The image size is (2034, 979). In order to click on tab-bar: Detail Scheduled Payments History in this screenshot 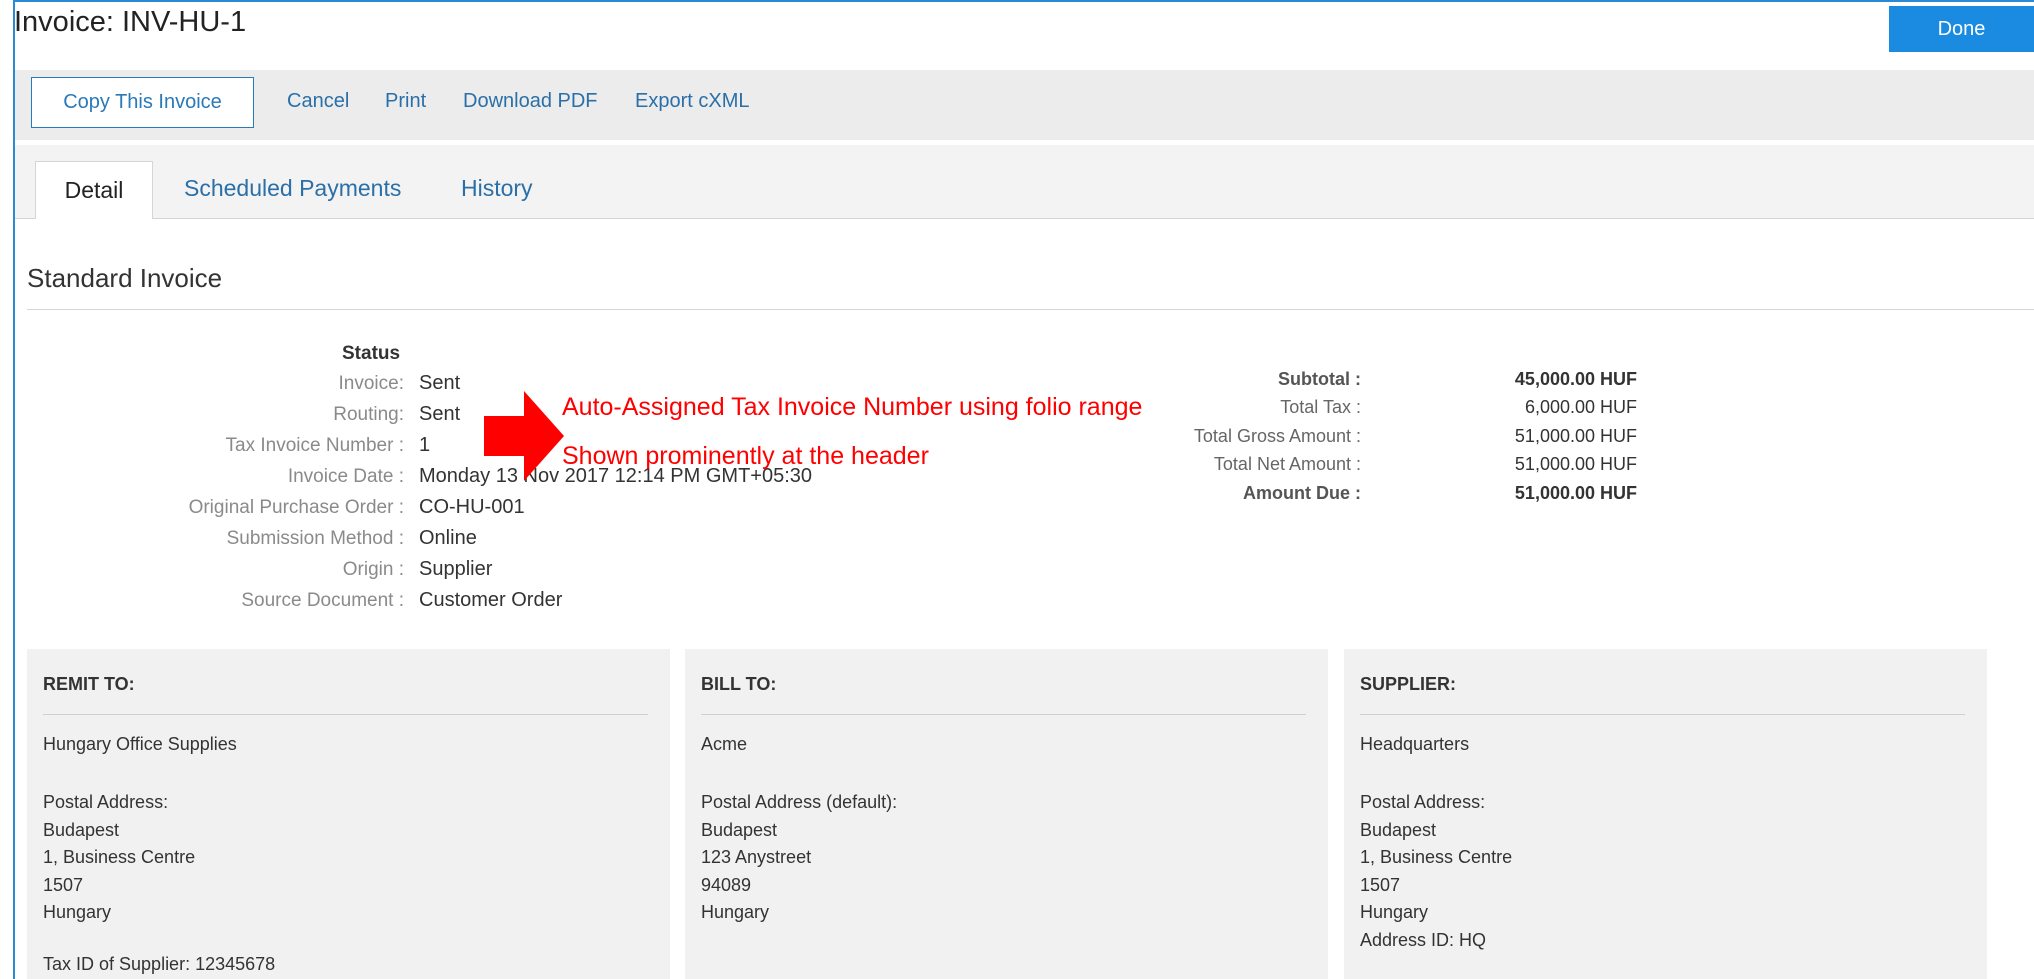, I will do `click(1024, 182)`.